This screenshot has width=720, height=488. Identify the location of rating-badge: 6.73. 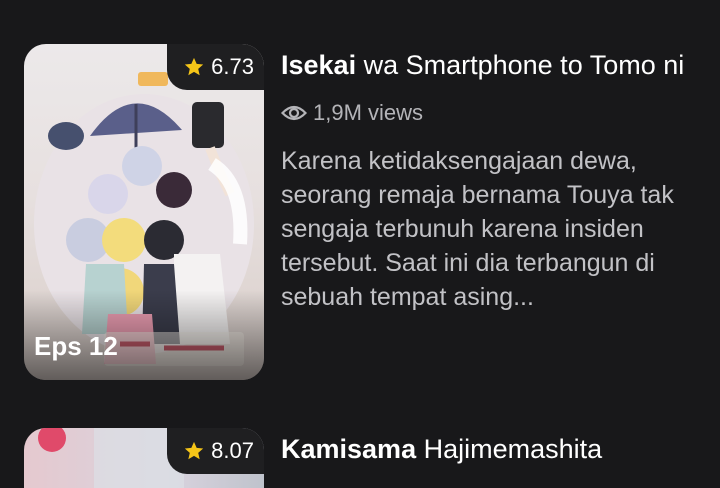
(215, 67).